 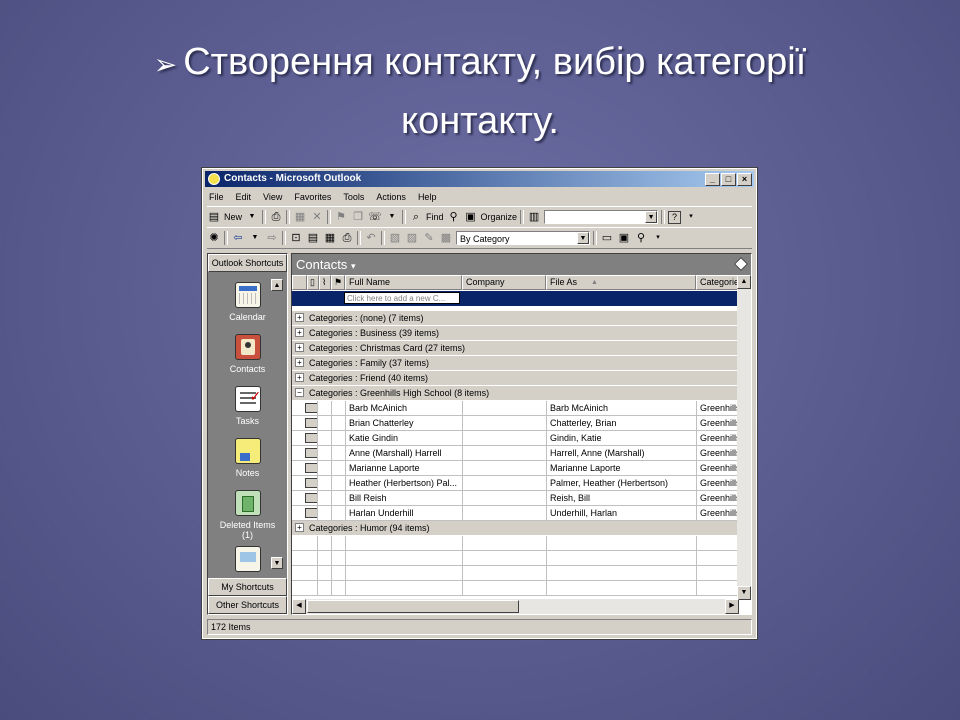 I want to click on delete-icon: ✕, so click(x=317, y=217).